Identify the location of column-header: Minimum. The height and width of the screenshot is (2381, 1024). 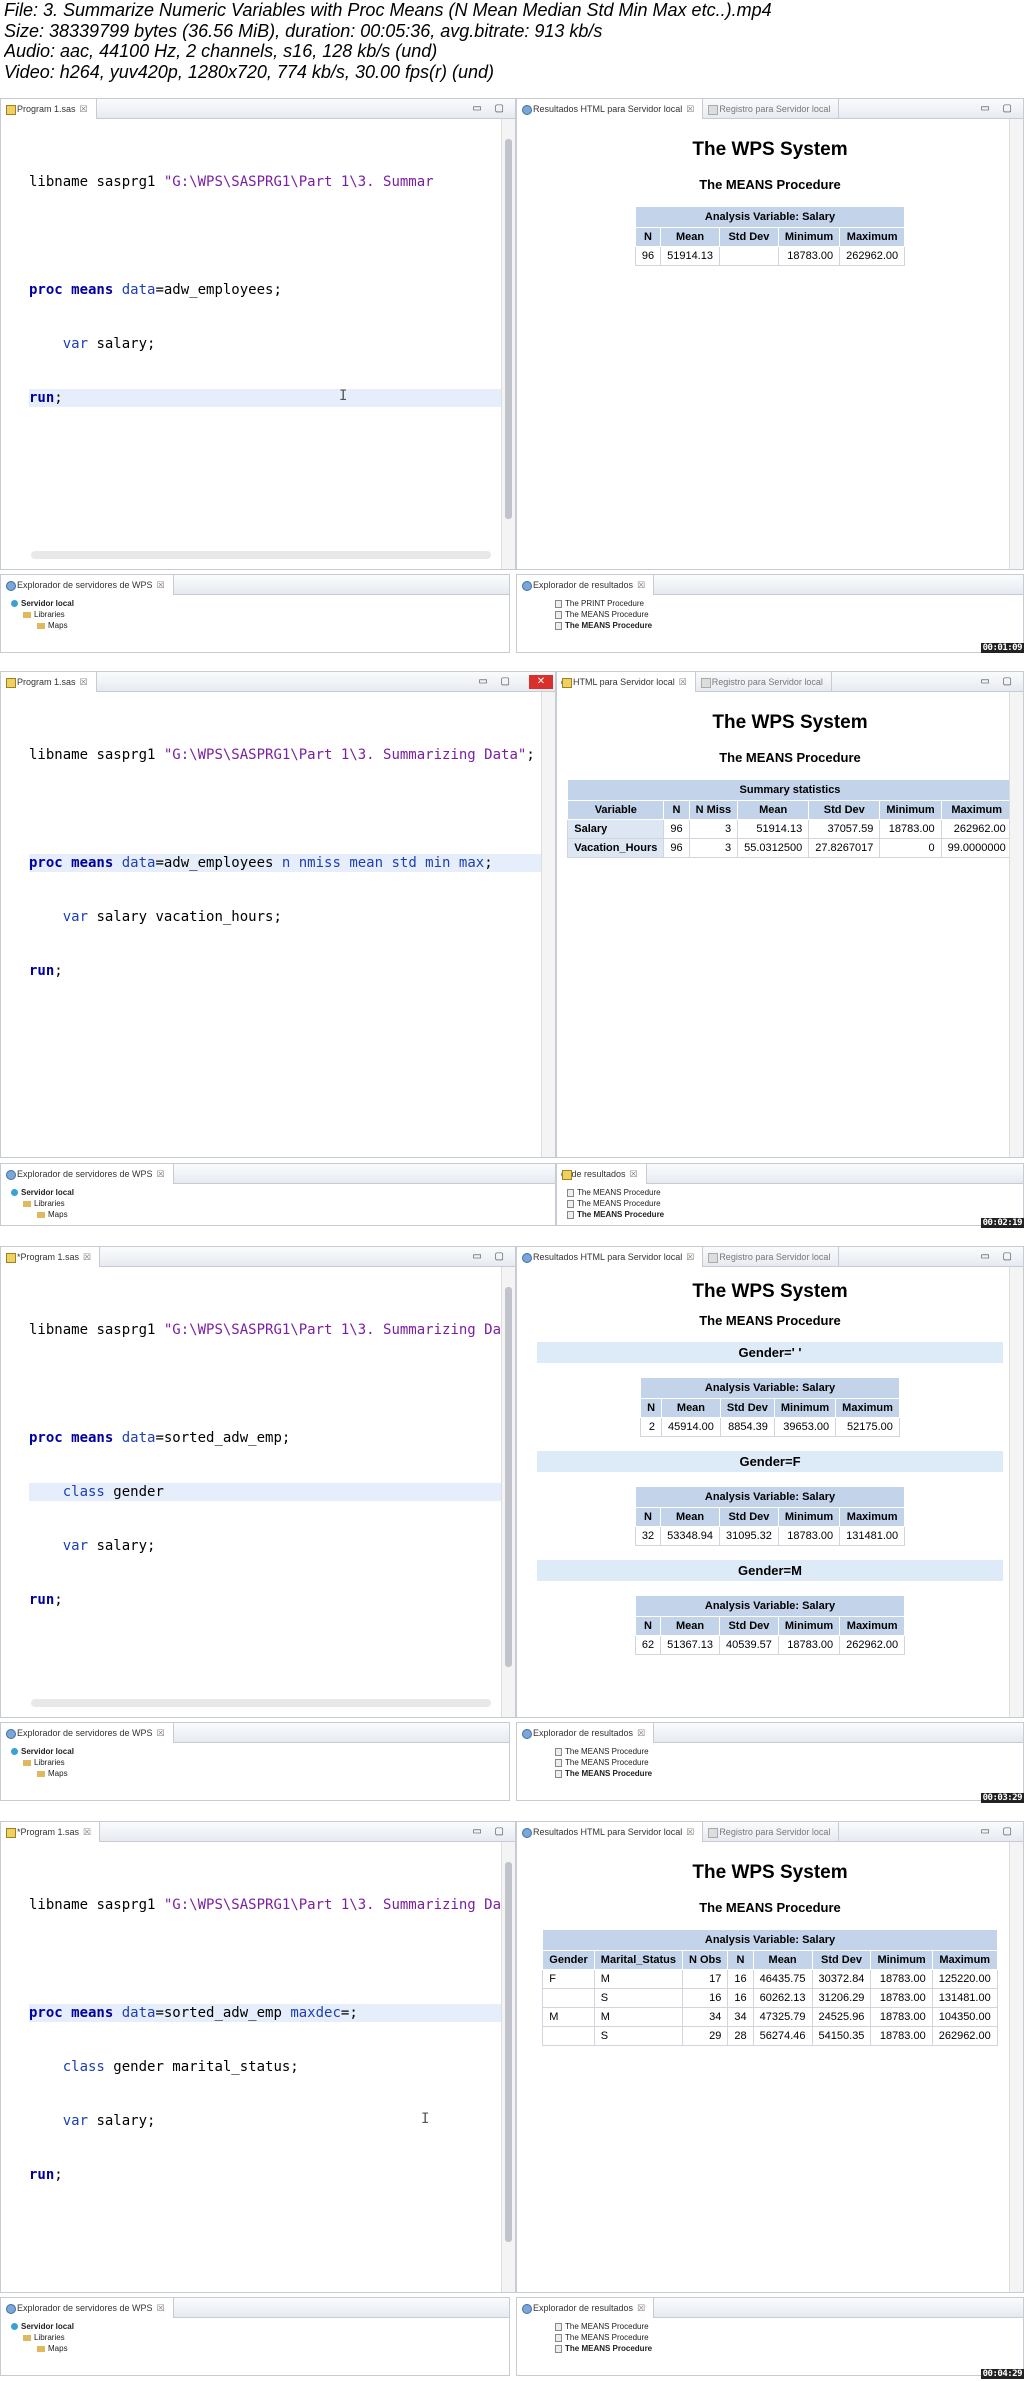
(809, 1626).